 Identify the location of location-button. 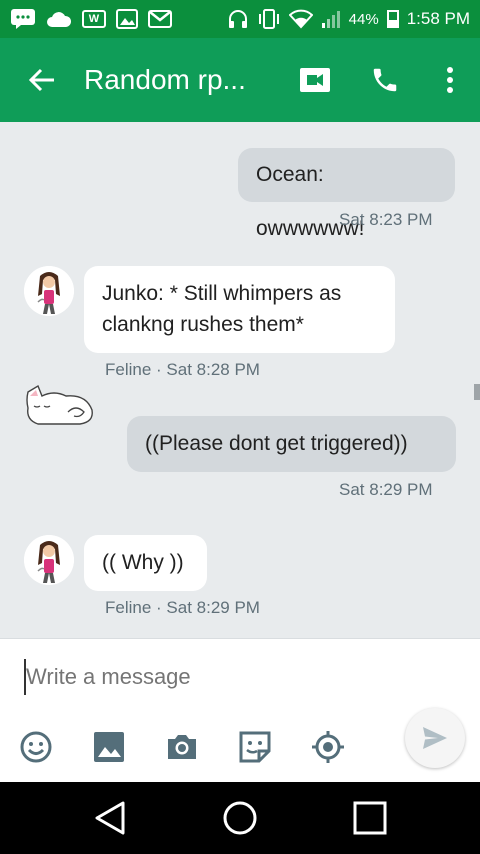
(328, 747).